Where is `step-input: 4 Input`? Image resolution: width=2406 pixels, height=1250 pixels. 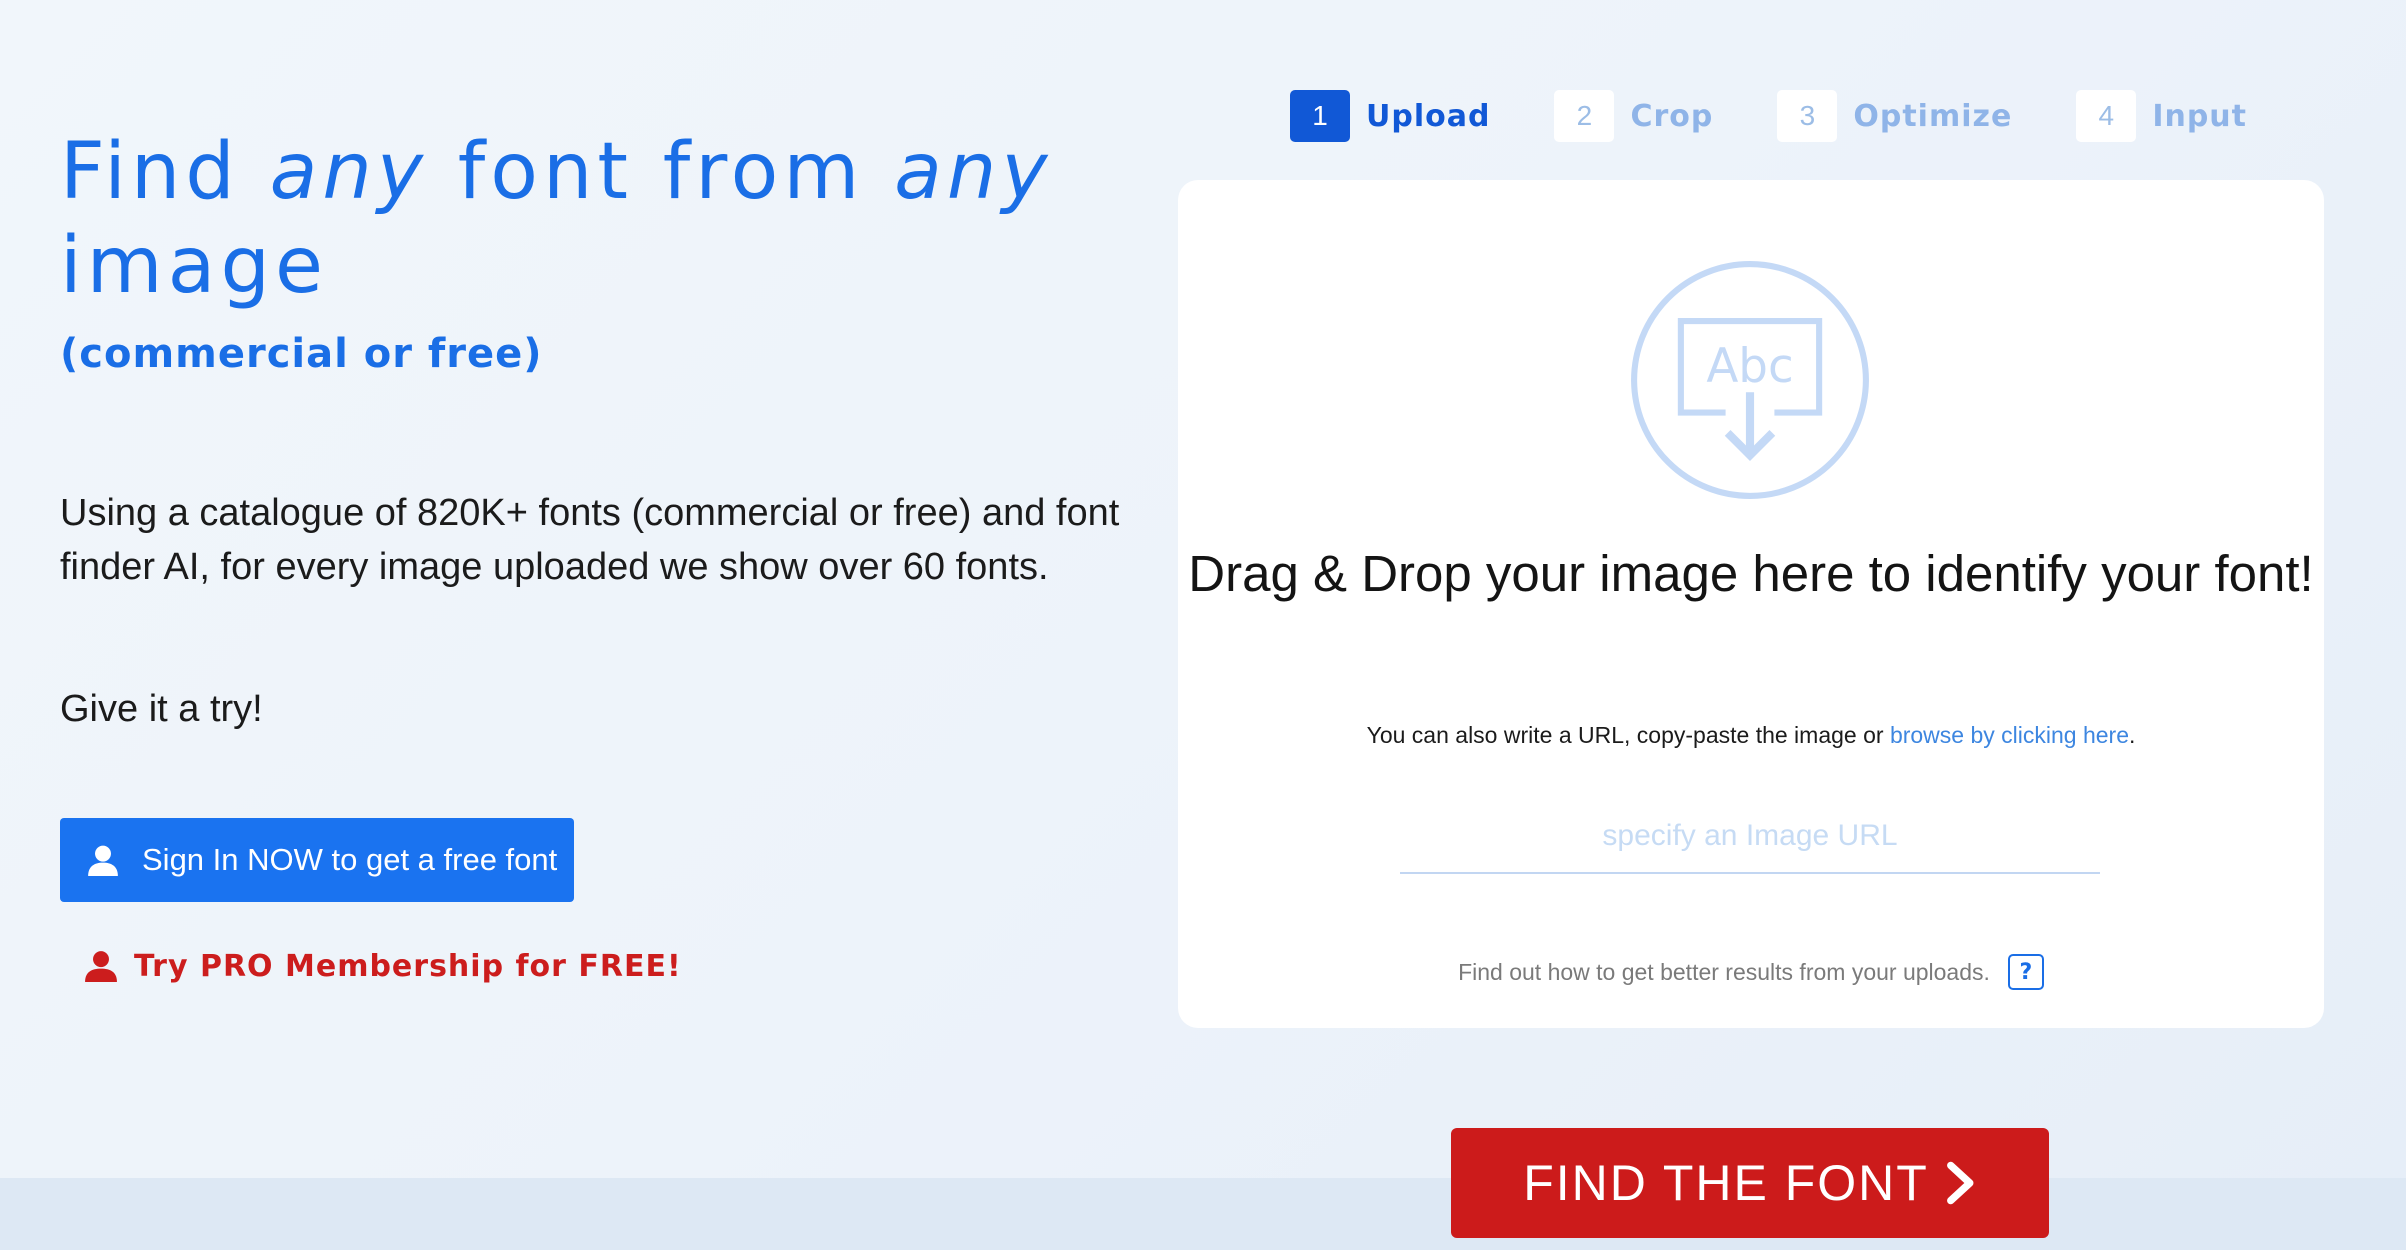 step-input: 4 Input is located at coordinates (2161, 116).